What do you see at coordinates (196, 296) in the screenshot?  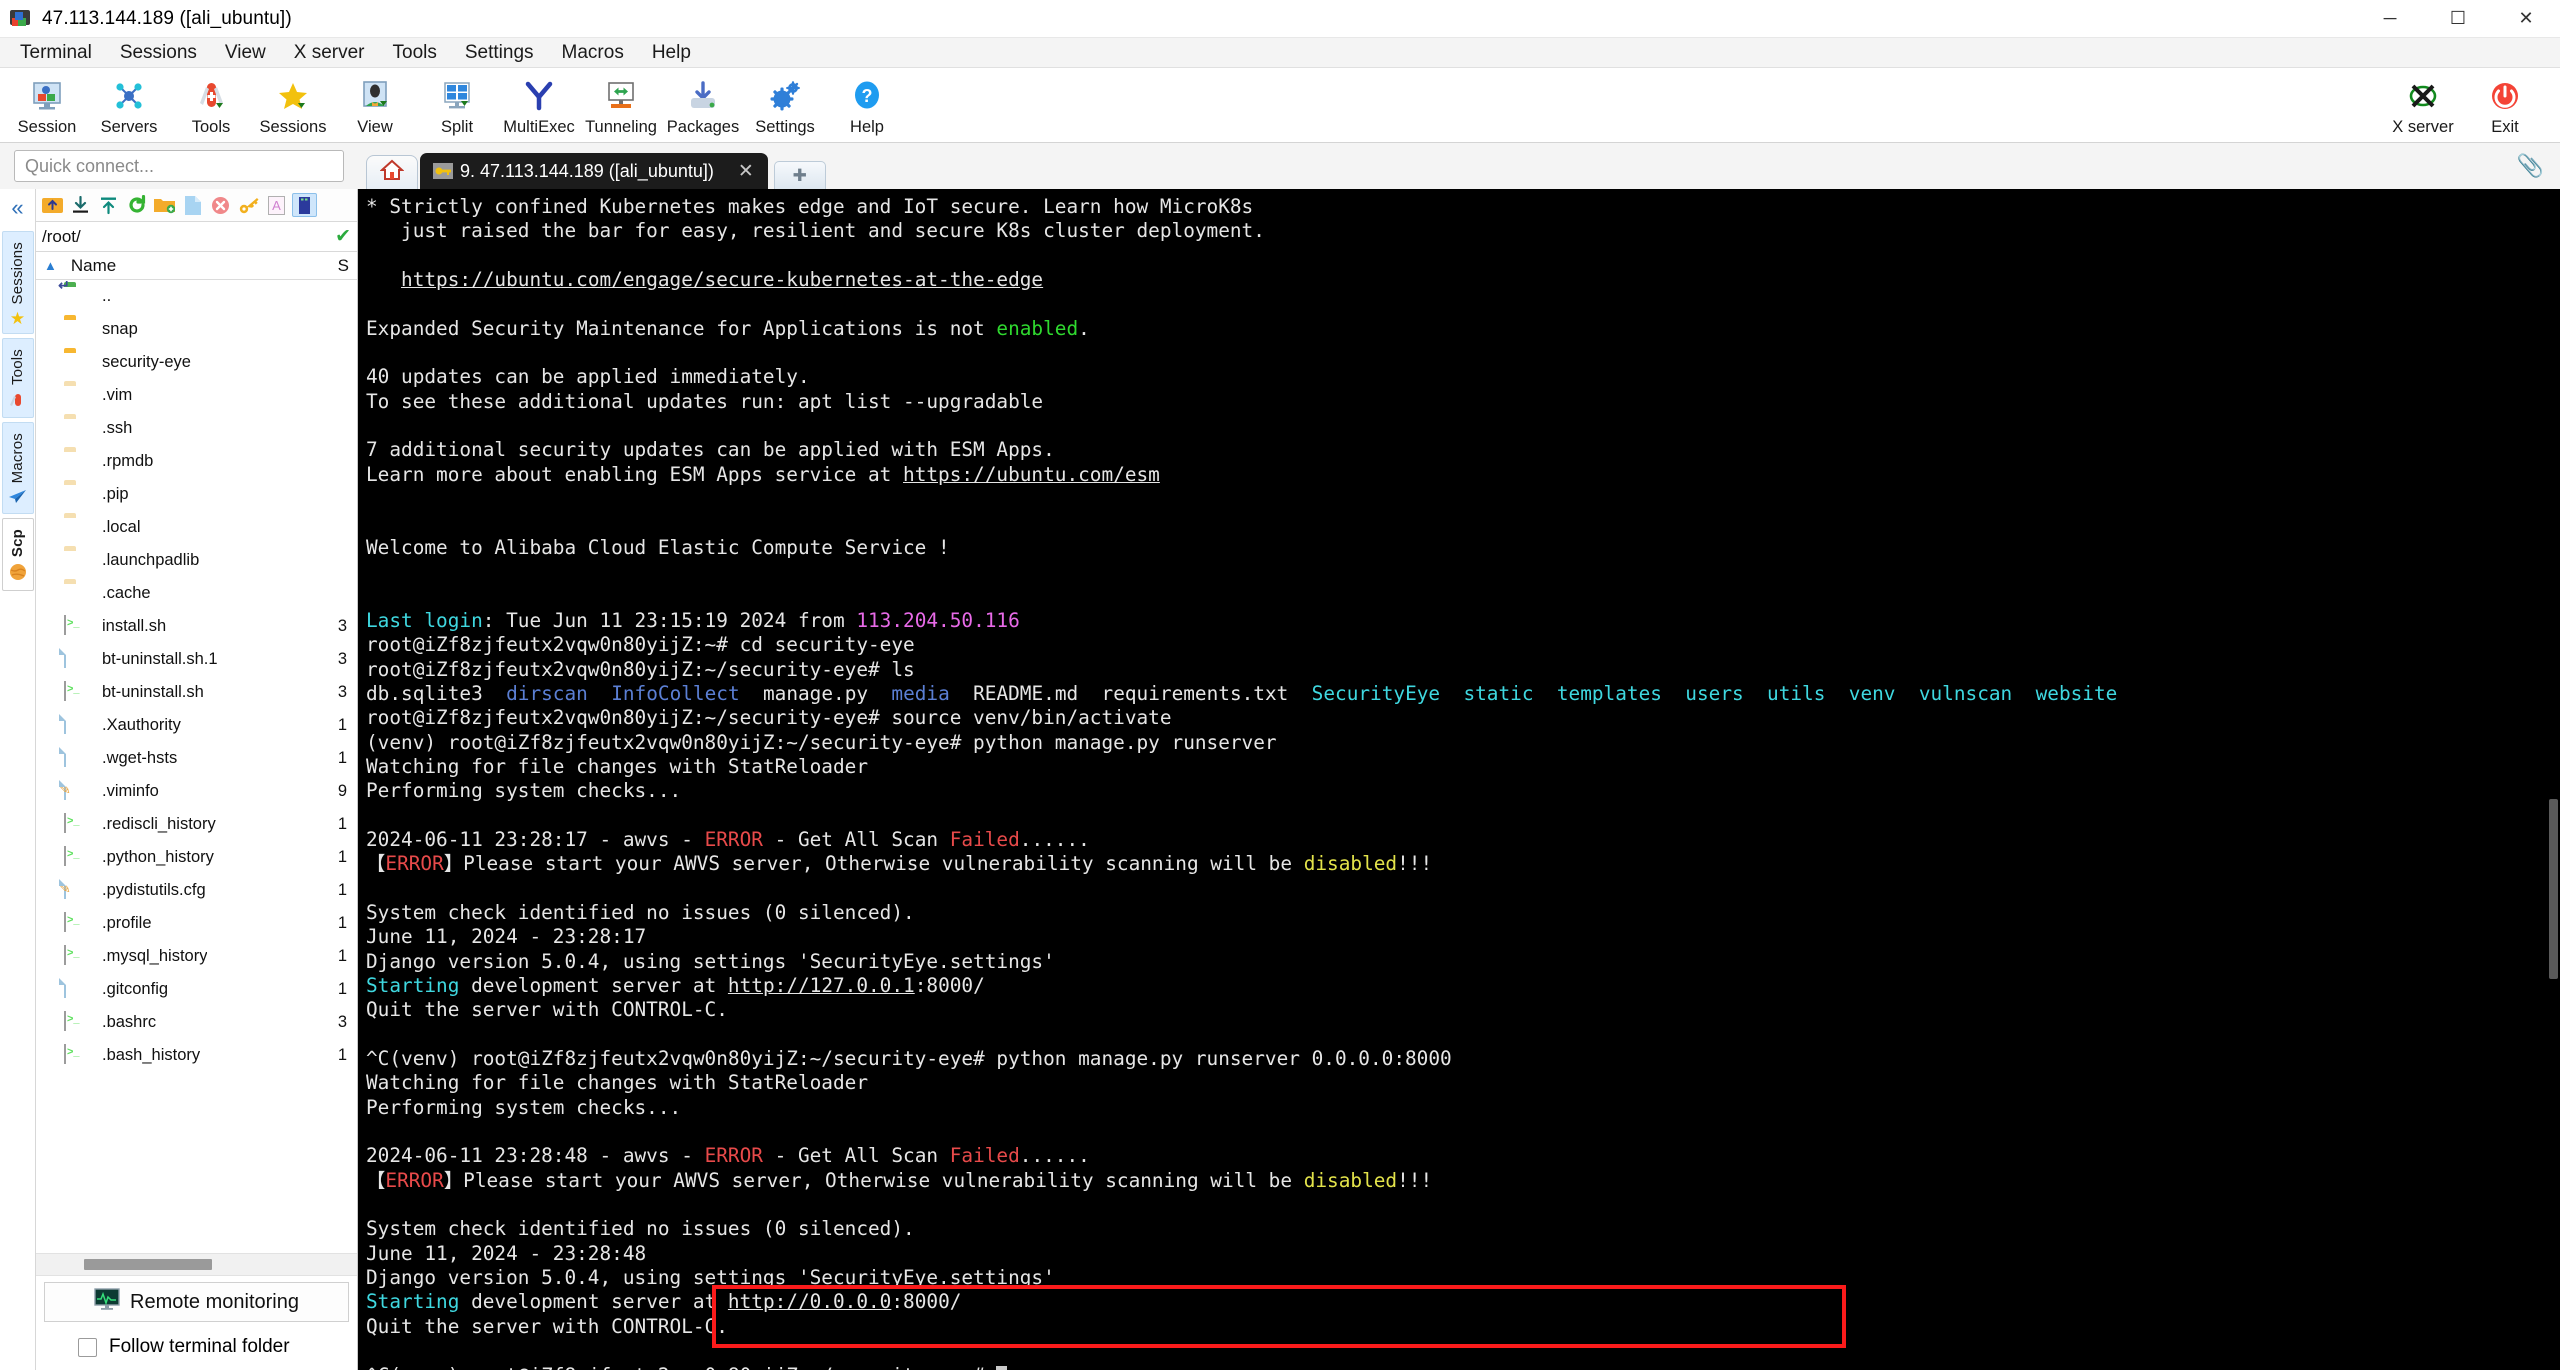 I see `file-row: ↵..` at bounding box center [196, 296].